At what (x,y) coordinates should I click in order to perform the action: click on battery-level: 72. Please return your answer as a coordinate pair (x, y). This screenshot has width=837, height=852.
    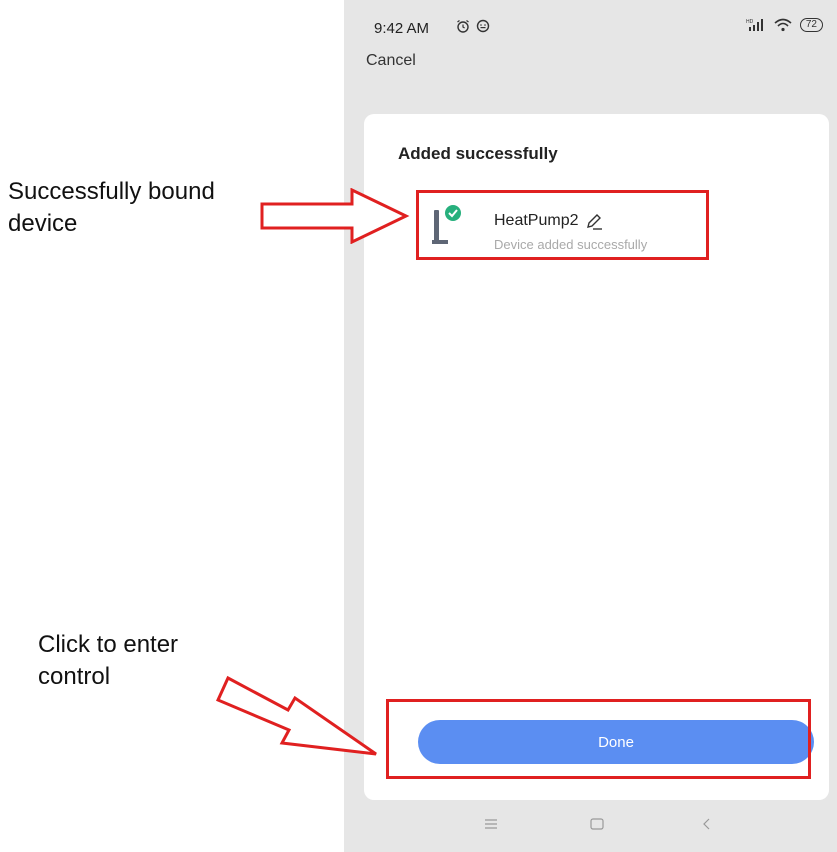
    Looking at the image, I should click on (811, 24).